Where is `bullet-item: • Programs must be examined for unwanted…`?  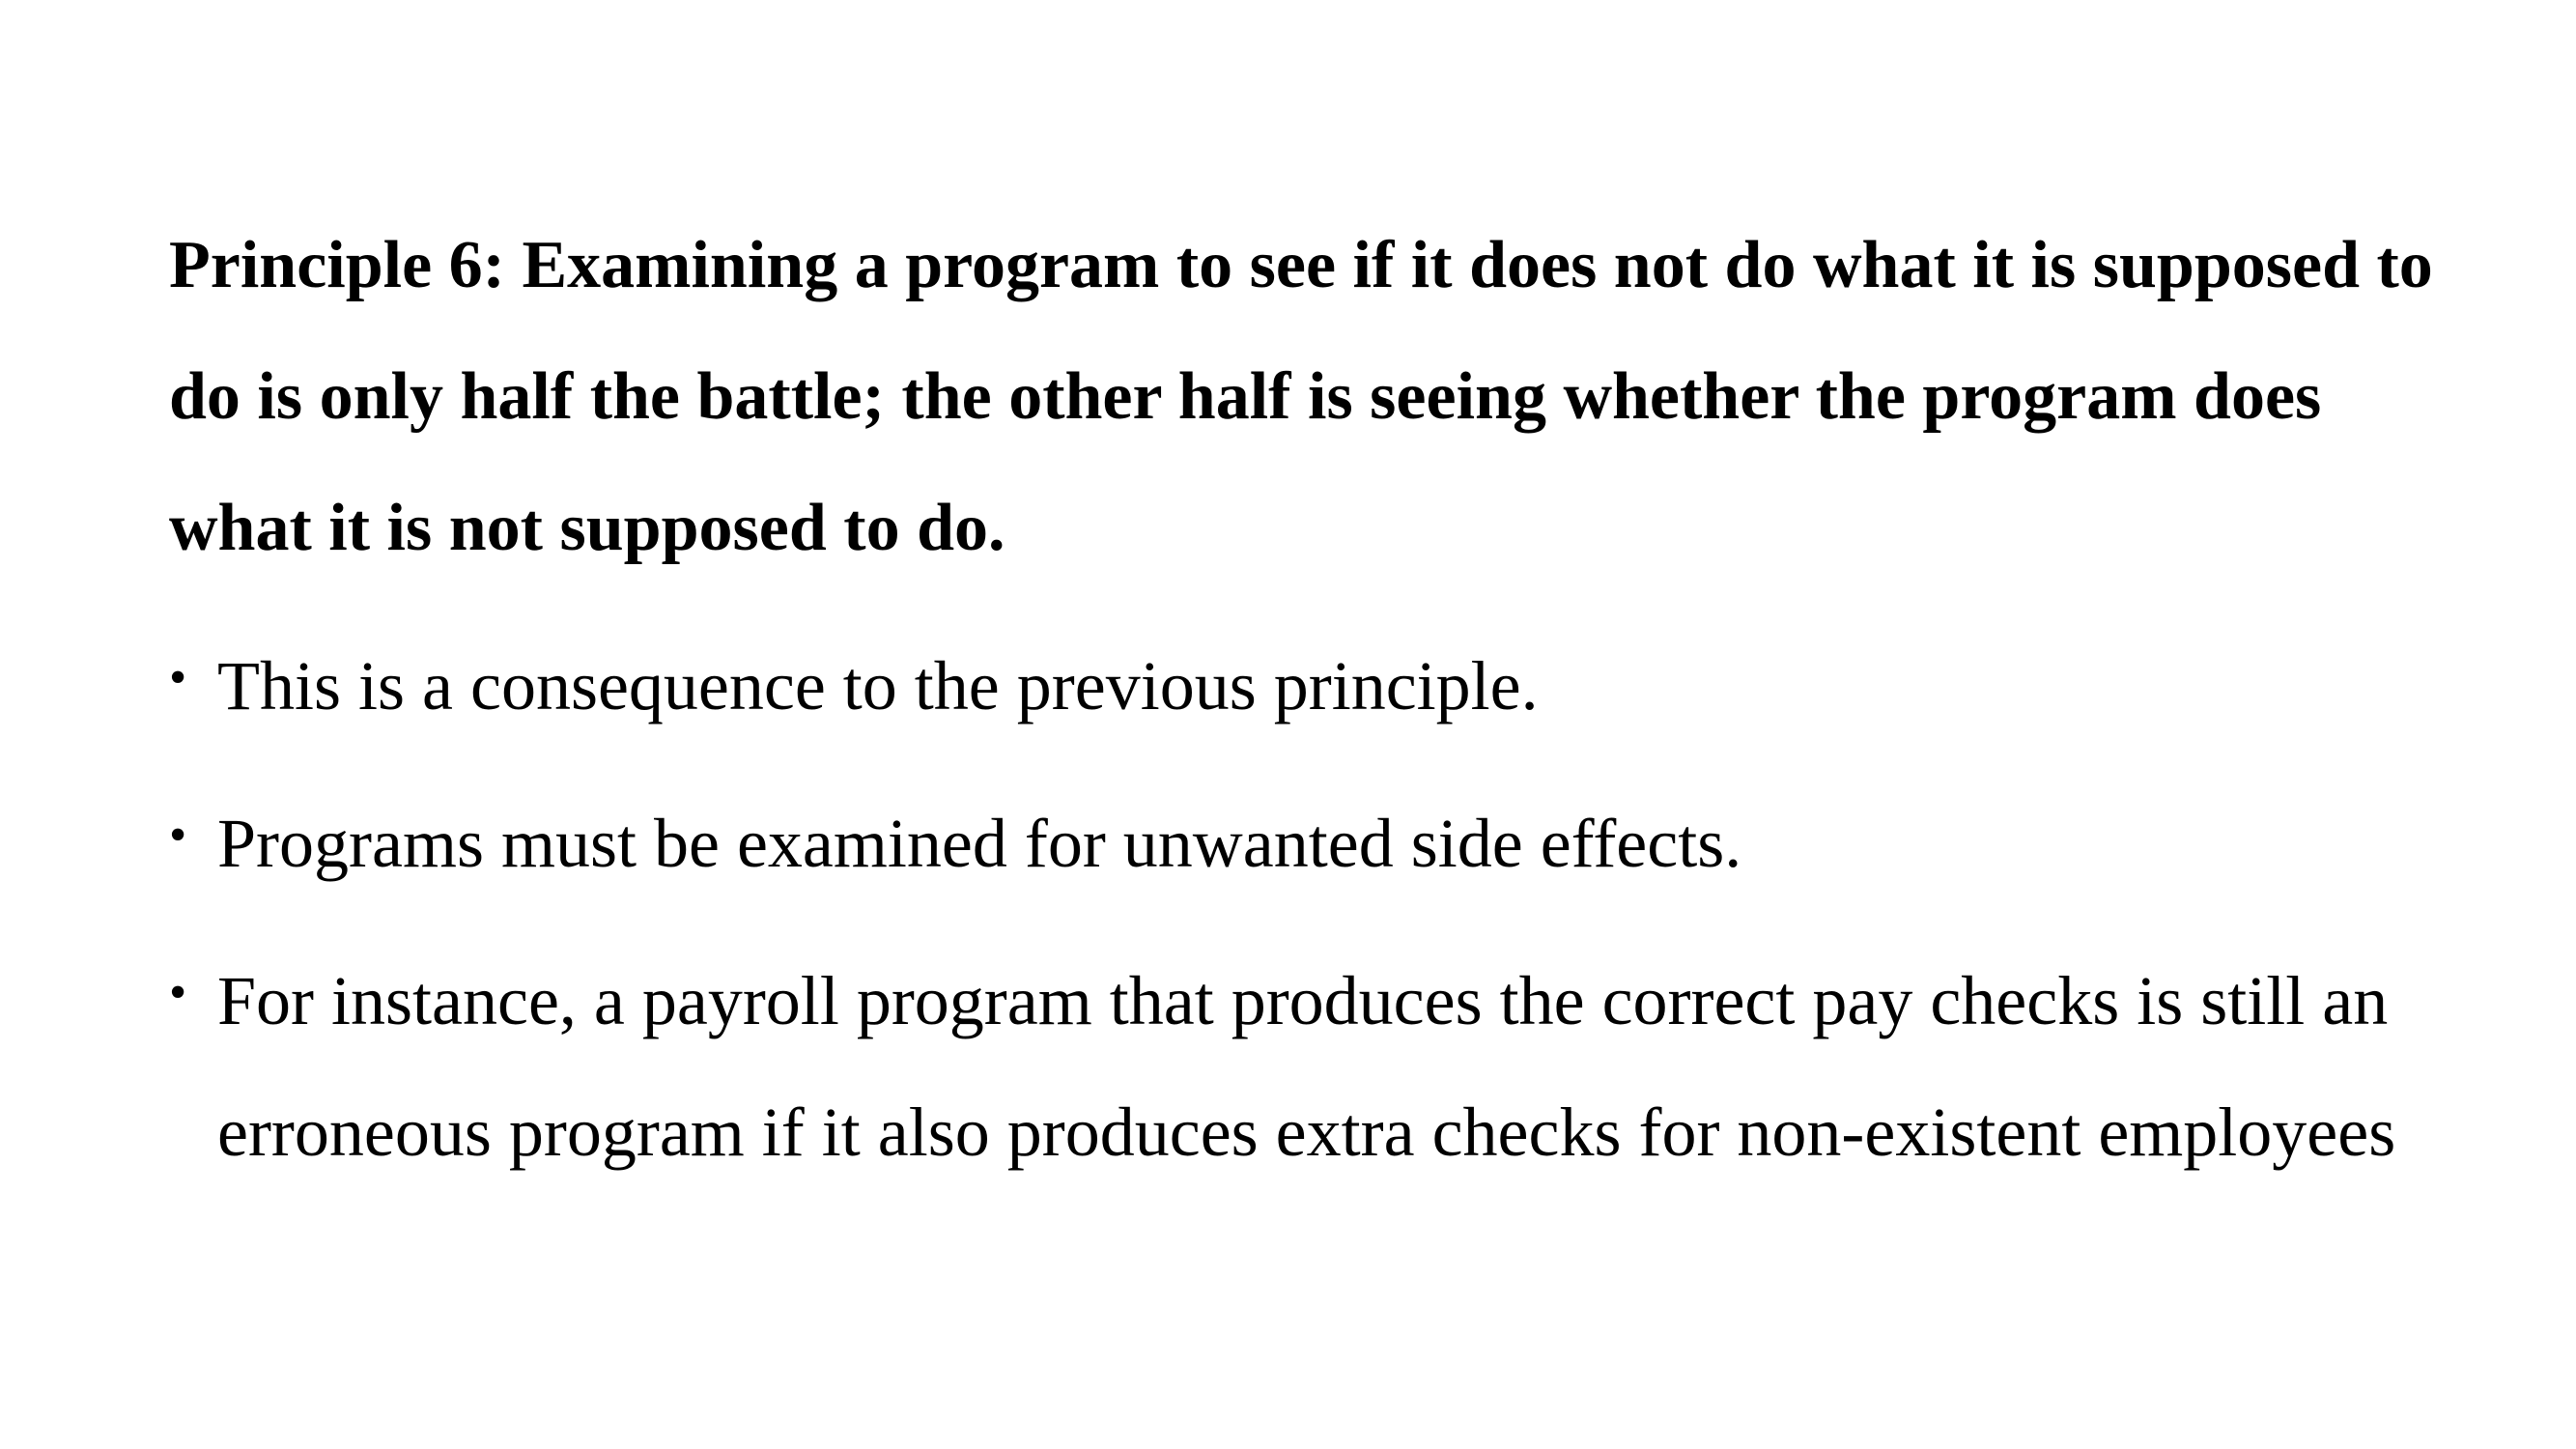 bullet-item: • Programs must be examined for unwanted… is located at coordinates (1318, 843).